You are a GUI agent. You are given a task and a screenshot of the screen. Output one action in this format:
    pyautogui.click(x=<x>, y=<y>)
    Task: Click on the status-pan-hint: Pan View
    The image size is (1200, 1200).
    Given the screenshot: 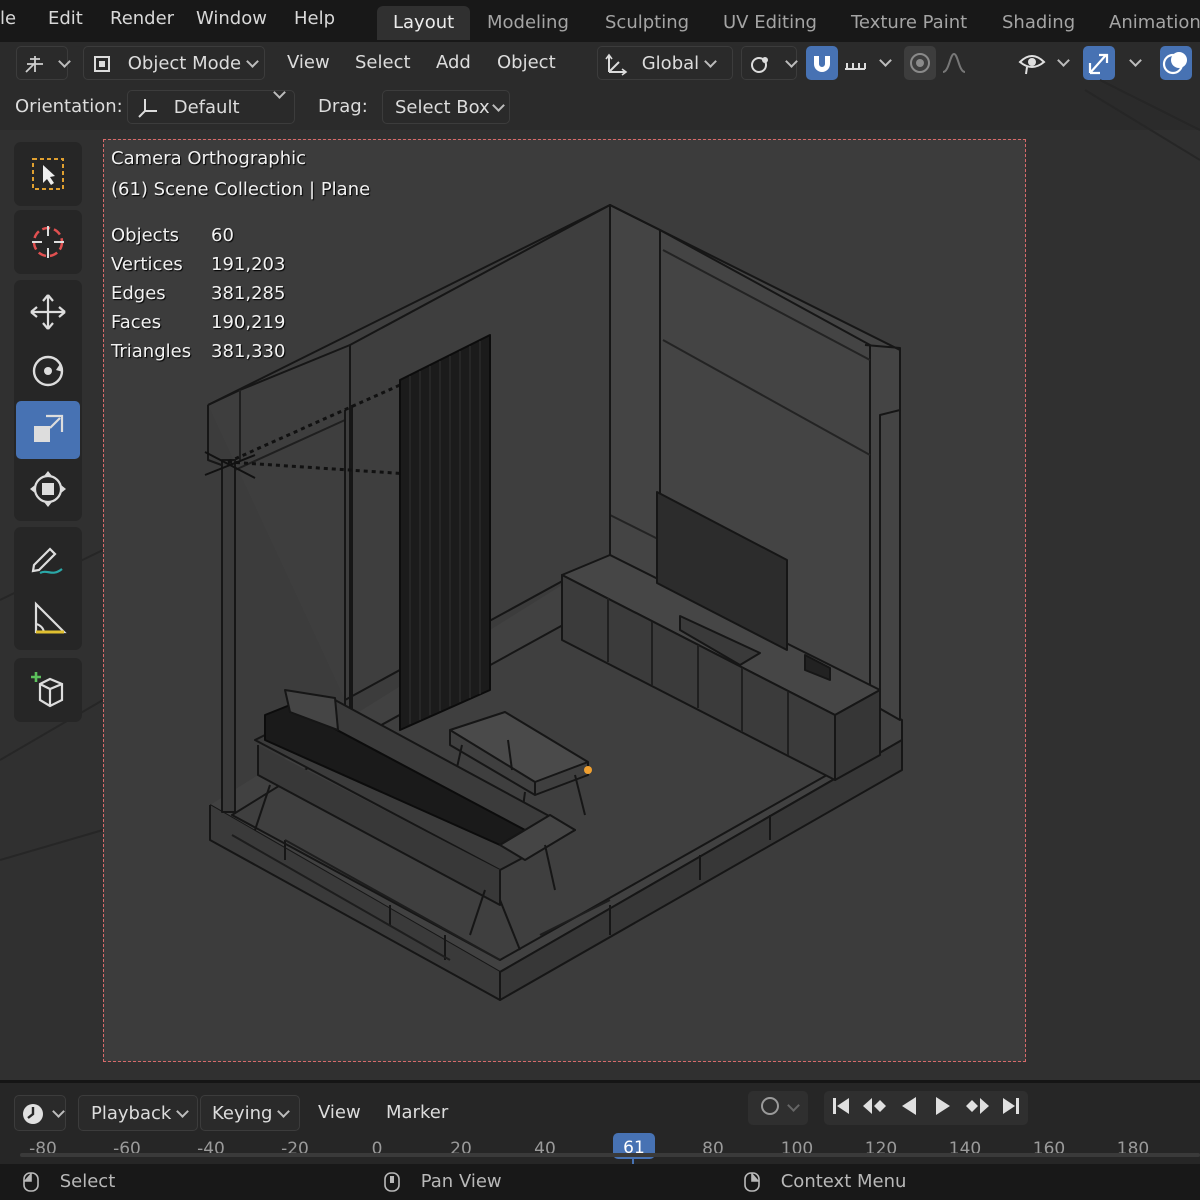 What is the action you would take?
    pyautogui.click(x=442, y=1182)
    